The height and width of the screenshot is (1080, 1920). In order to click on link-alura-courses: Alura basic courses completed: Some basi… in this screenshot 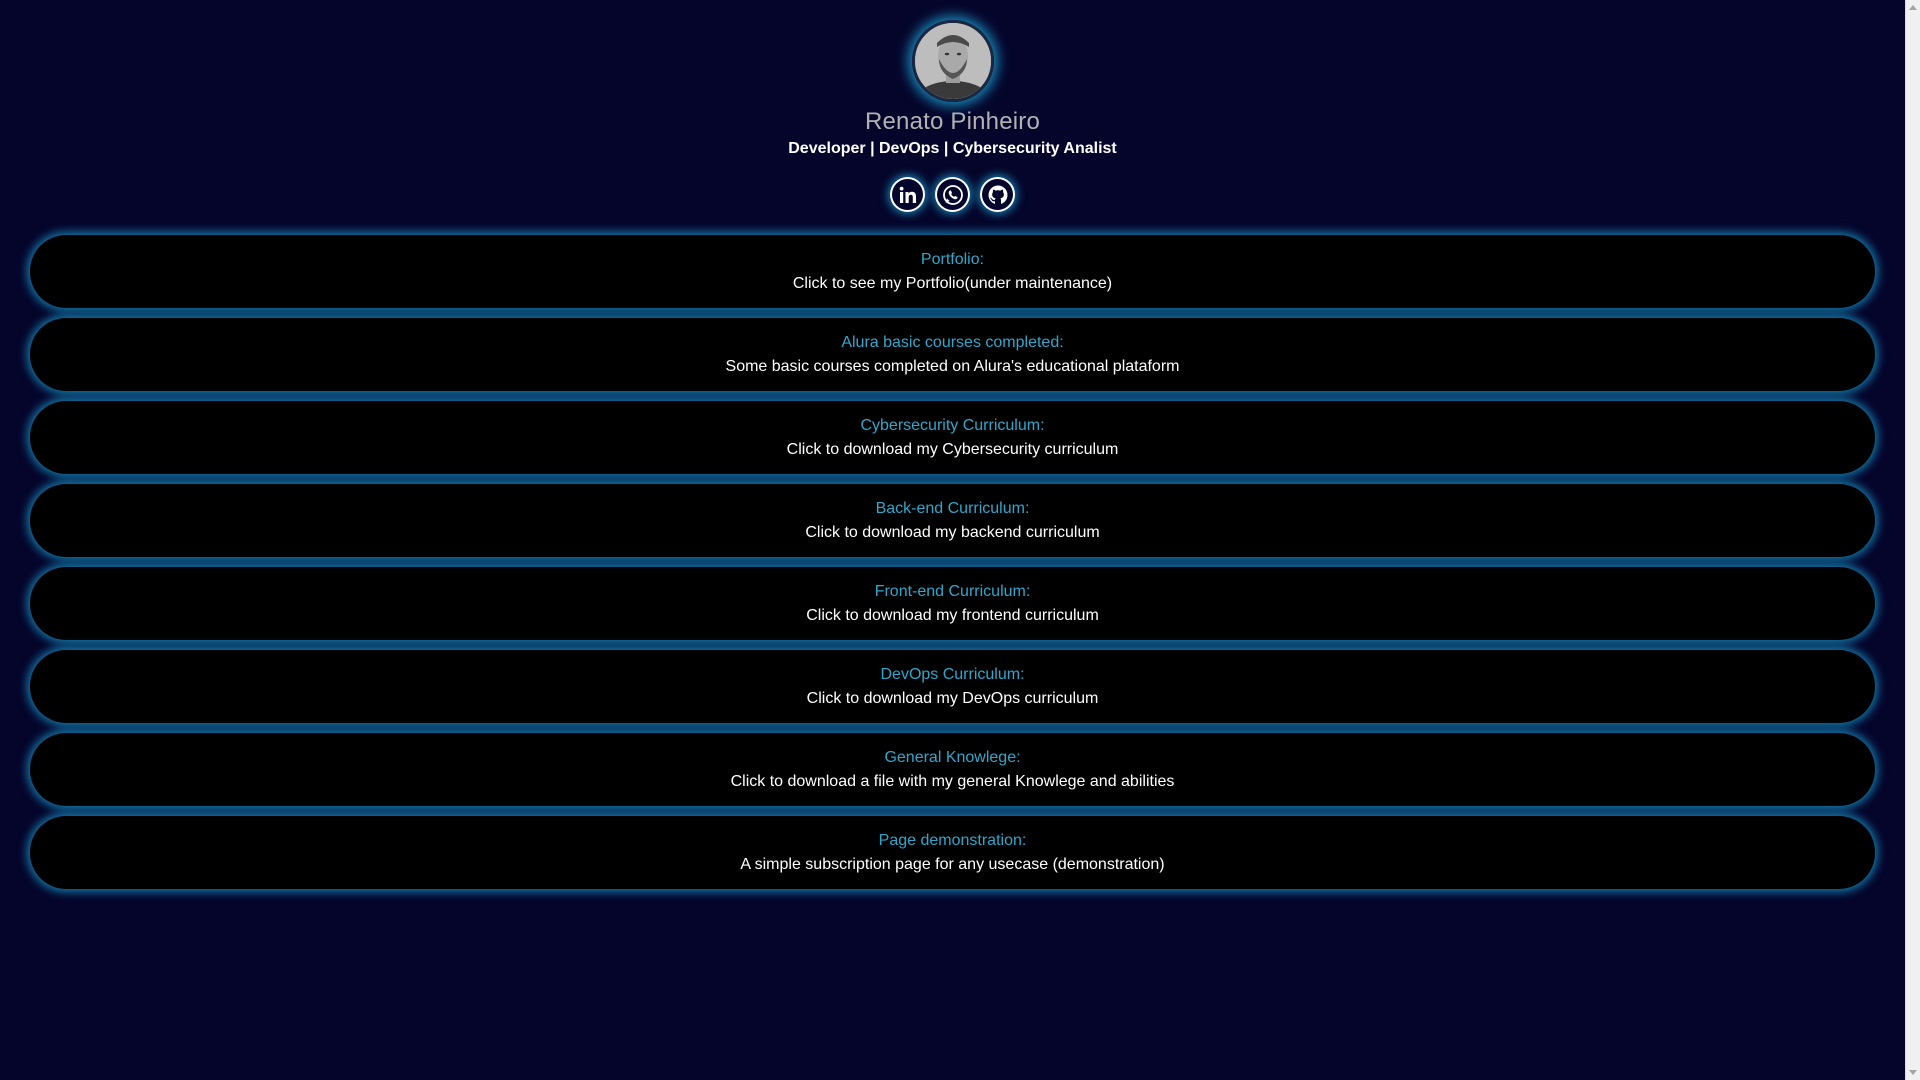, I will do `click(952, 354)`.